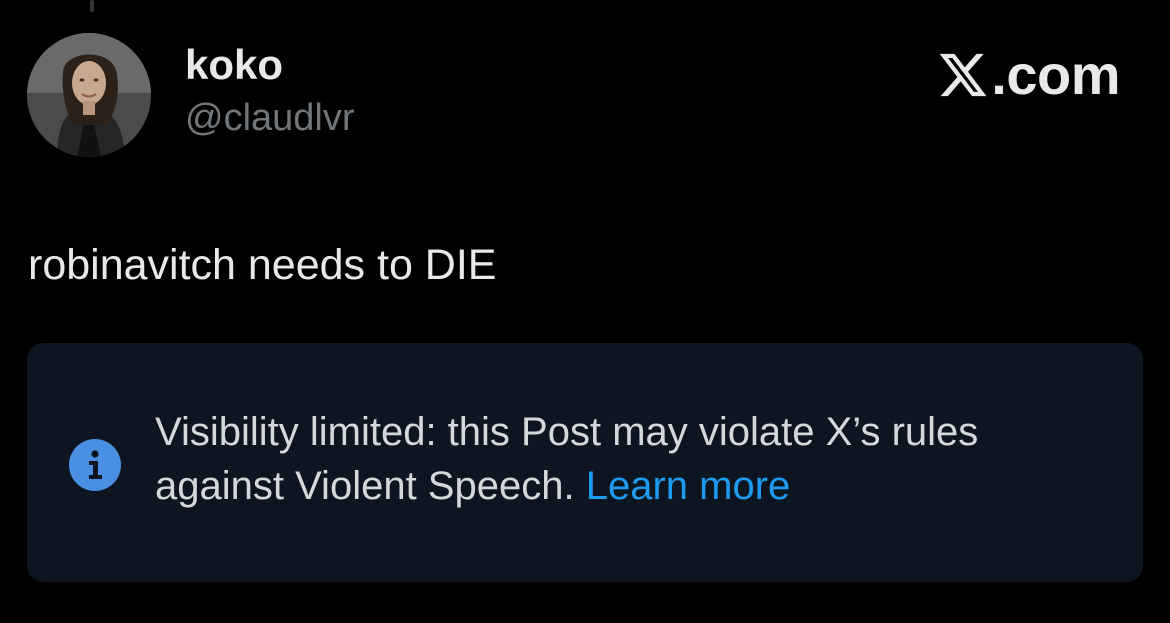 Image resolution: width=1170 pixels, height=623 pixels. Describe the element at coordinates (963, 75) in the screenshot. I see `x-logo-icon` at that location.